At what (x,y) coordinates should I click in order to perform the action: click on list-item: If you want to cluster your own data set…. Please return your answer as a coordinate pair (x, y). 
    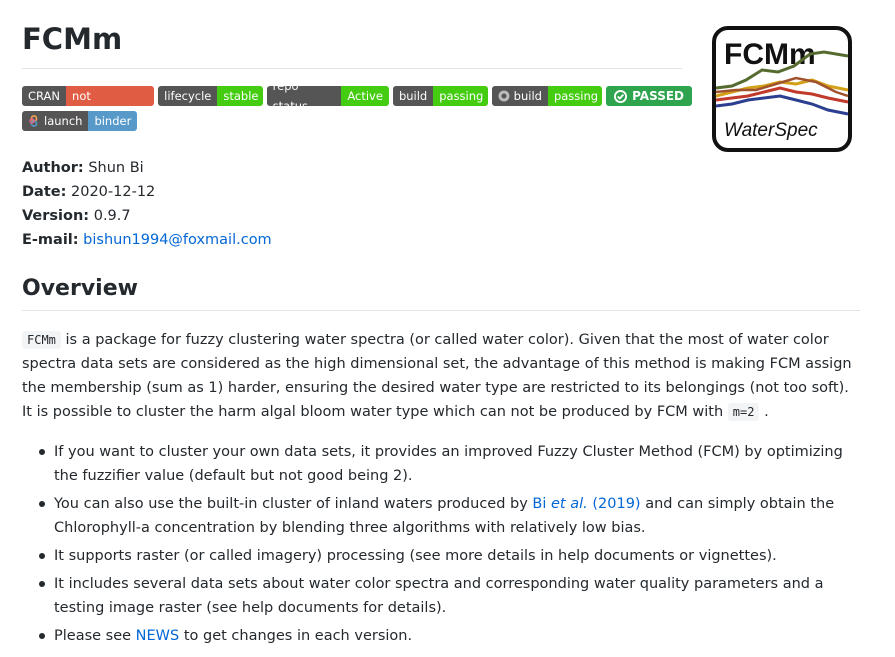
    Looking at the image, I should click on (441, 464).